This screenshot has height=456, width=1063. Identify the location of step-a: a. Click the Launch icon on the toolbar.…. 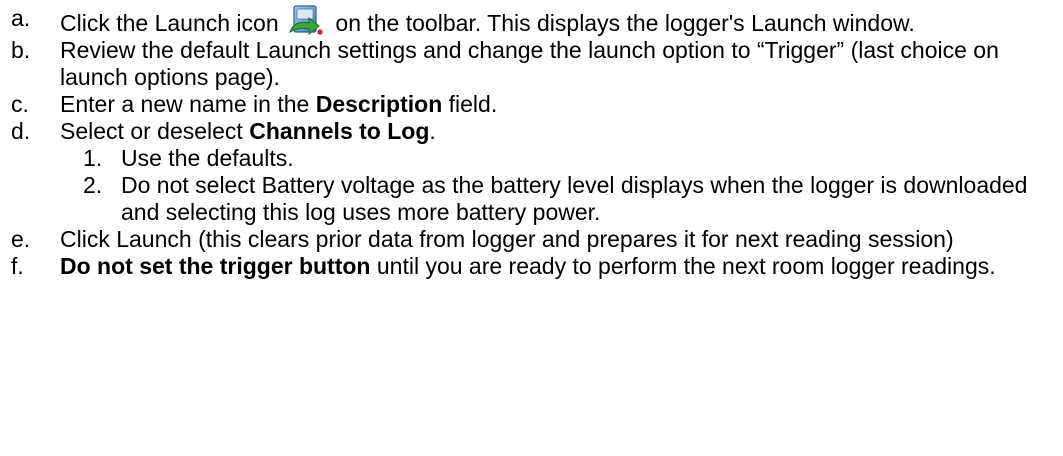
(531, 21).